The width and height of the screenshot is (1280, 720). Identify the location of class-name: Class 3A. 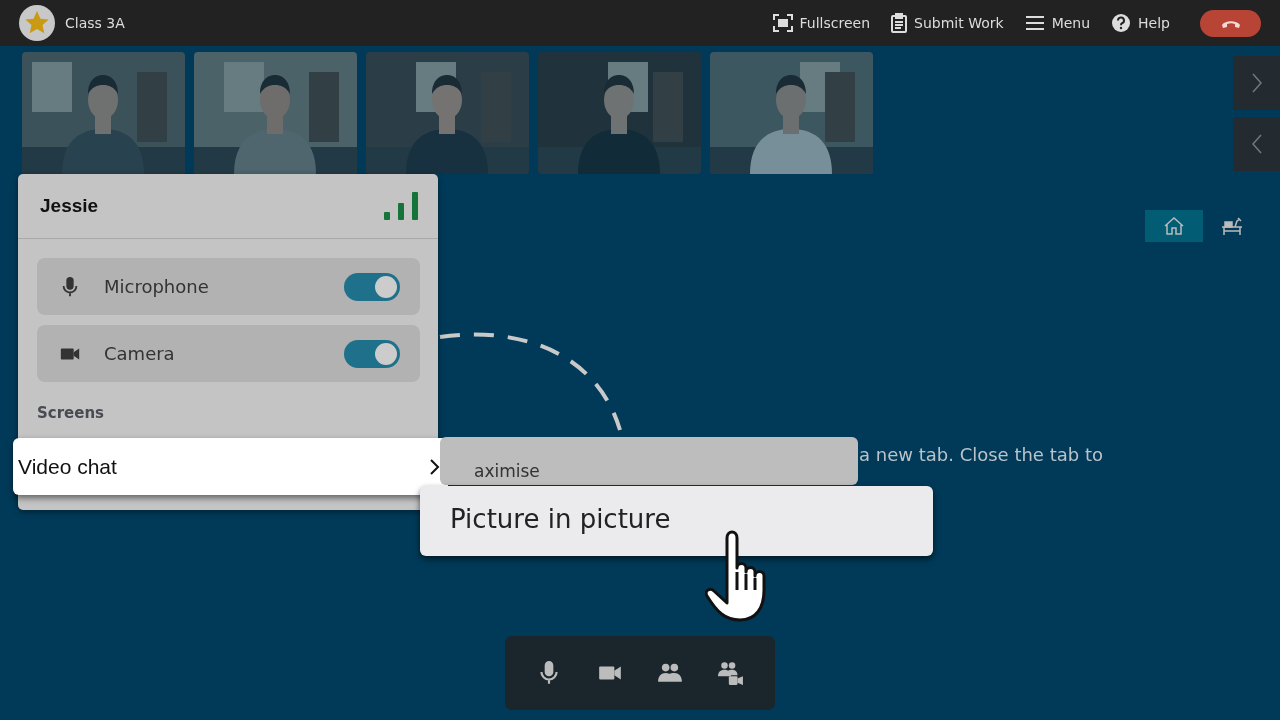
(95, 23).